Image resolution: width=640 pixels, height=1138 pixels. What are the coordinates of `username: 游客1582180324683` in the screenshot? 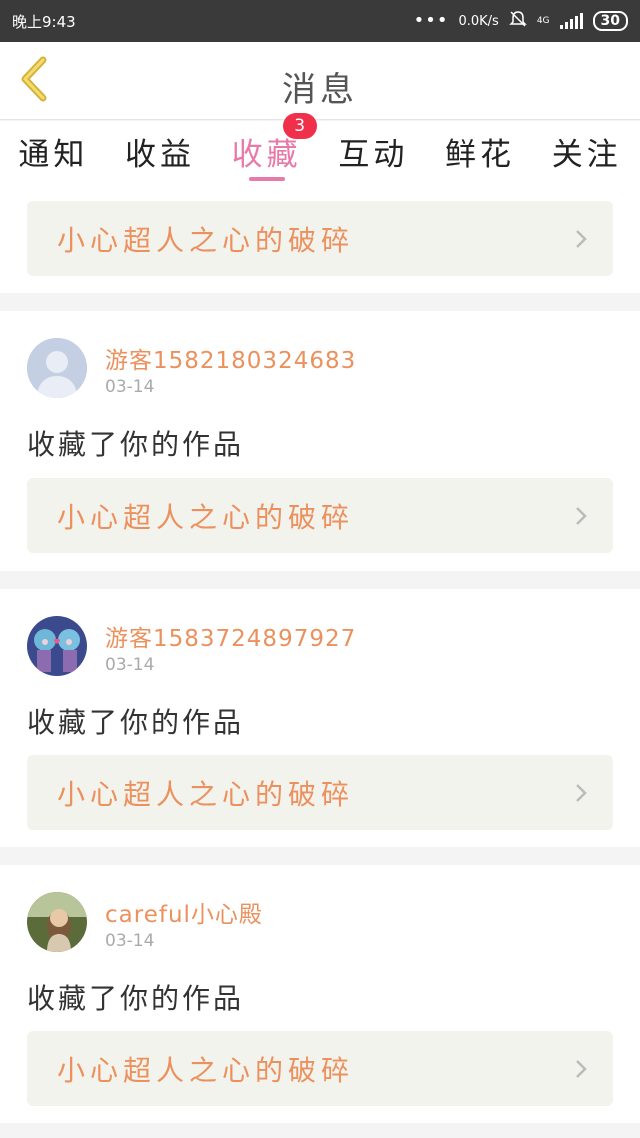 It's located at (230, 358).